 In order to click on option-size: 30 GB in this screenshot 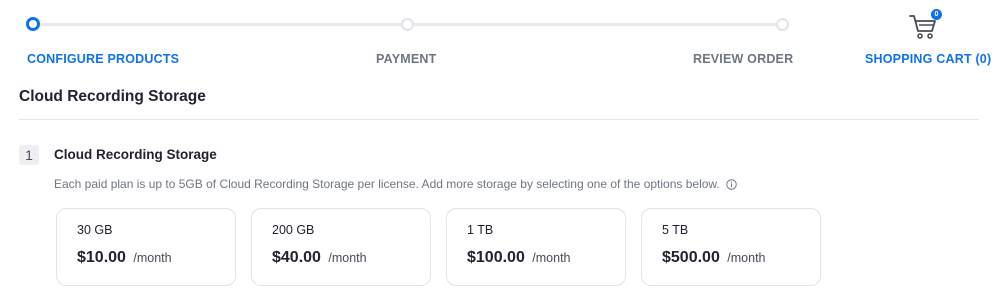, I will do `click(95, 230)`.